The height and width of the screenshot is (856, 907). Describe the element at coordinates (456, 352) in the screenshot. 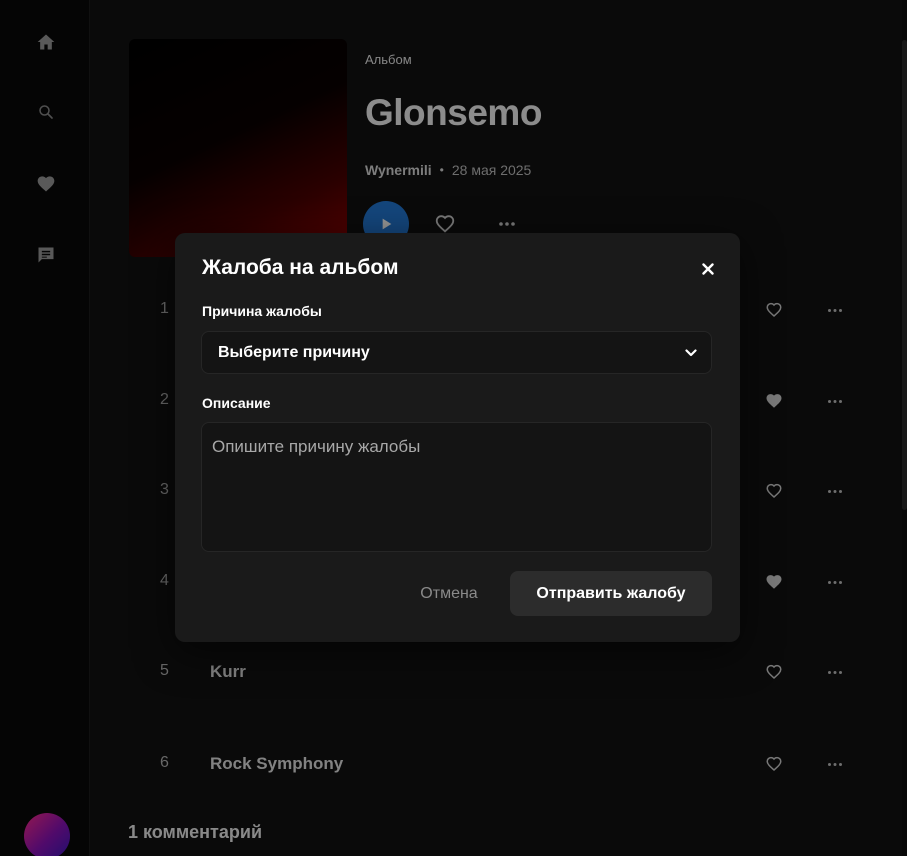

I see `reason-select: Выберите причину` at that location.